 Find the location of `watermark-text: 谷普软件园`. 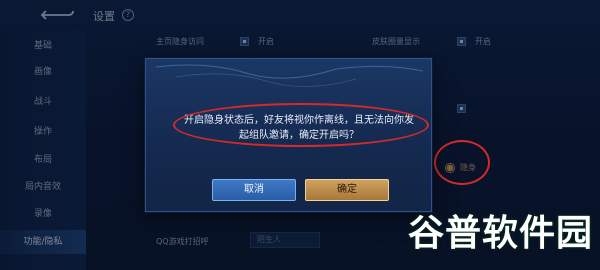

watermark-text: 谷普软件园 is located at coordinates (501, 233).